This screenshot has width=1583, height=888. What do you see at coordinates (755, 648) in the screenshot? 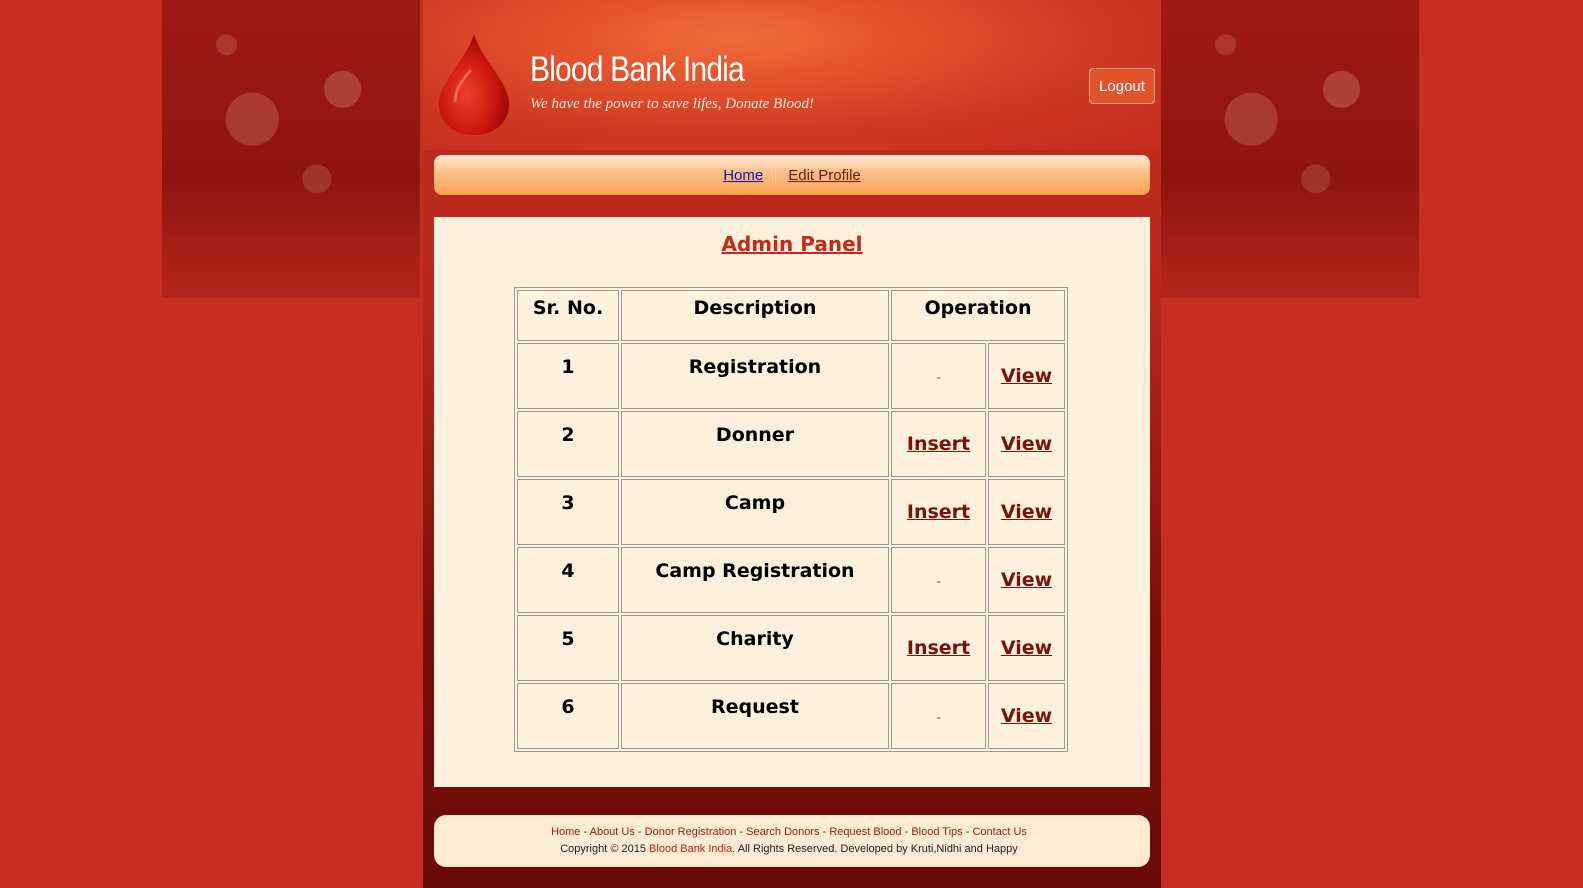
I see `row-description: Charity` at bounding box center [755, 648].